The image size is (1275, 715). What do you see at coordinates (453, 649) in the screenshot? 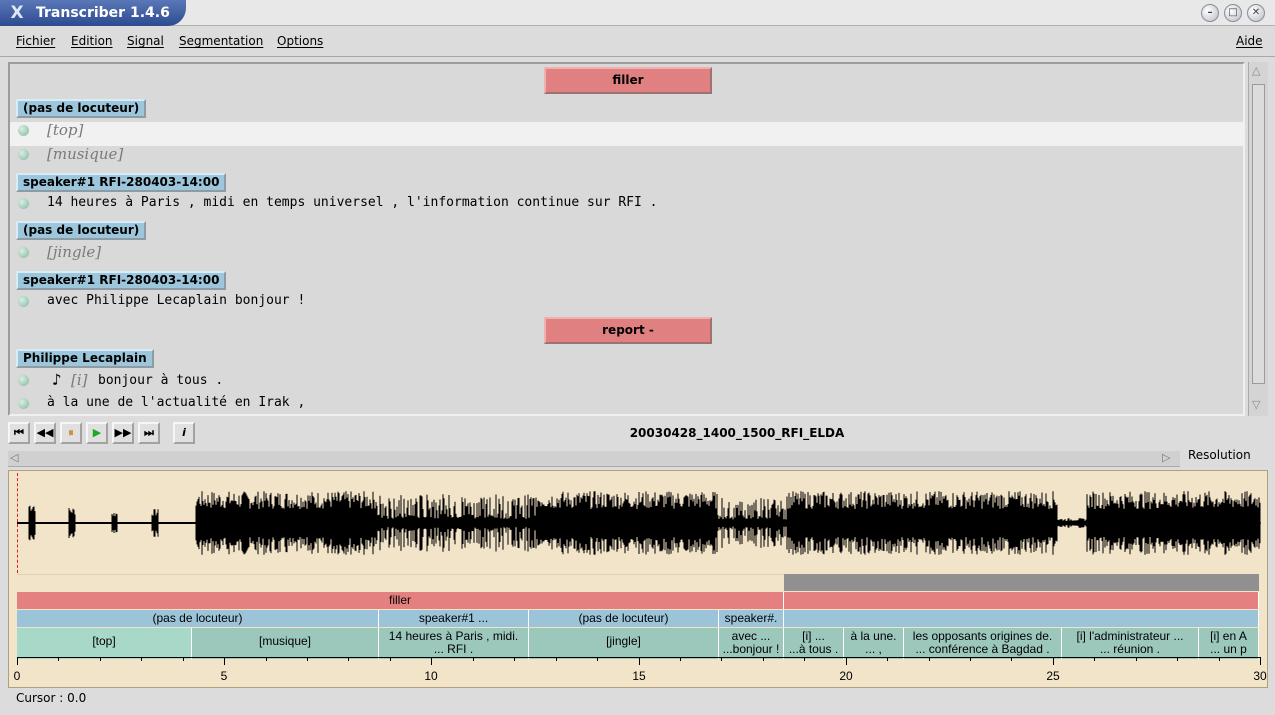
I see `segment-text-line: ... RFI .` at bounding box center [453, 649].